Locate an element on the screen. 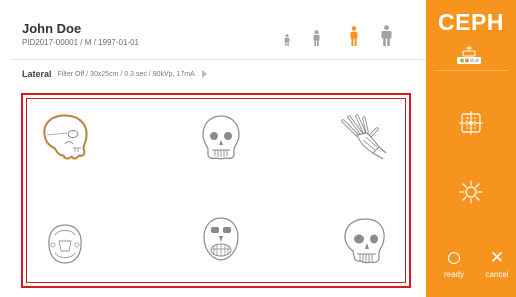 This screenshot has height=297, width=516. ready-button: ready is located at coordinates (454, 263).